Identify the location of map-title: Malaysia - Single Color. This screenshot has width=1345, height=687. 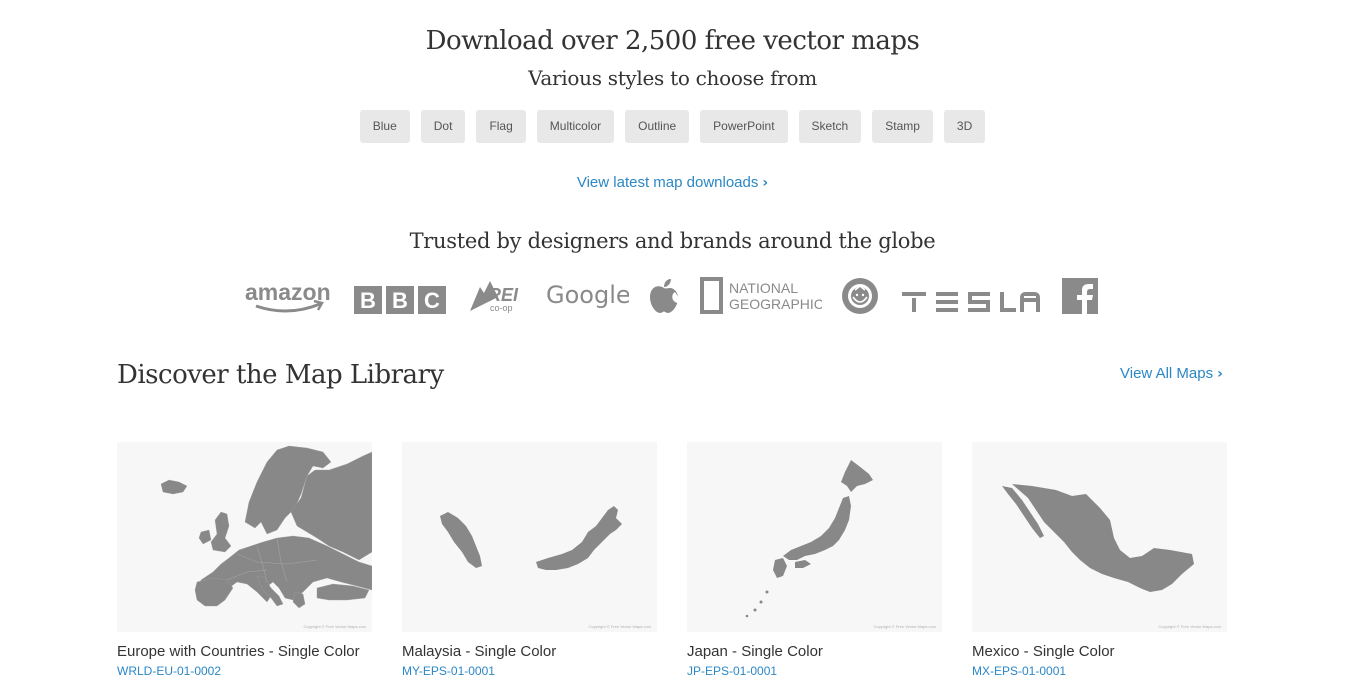
(529, 651).